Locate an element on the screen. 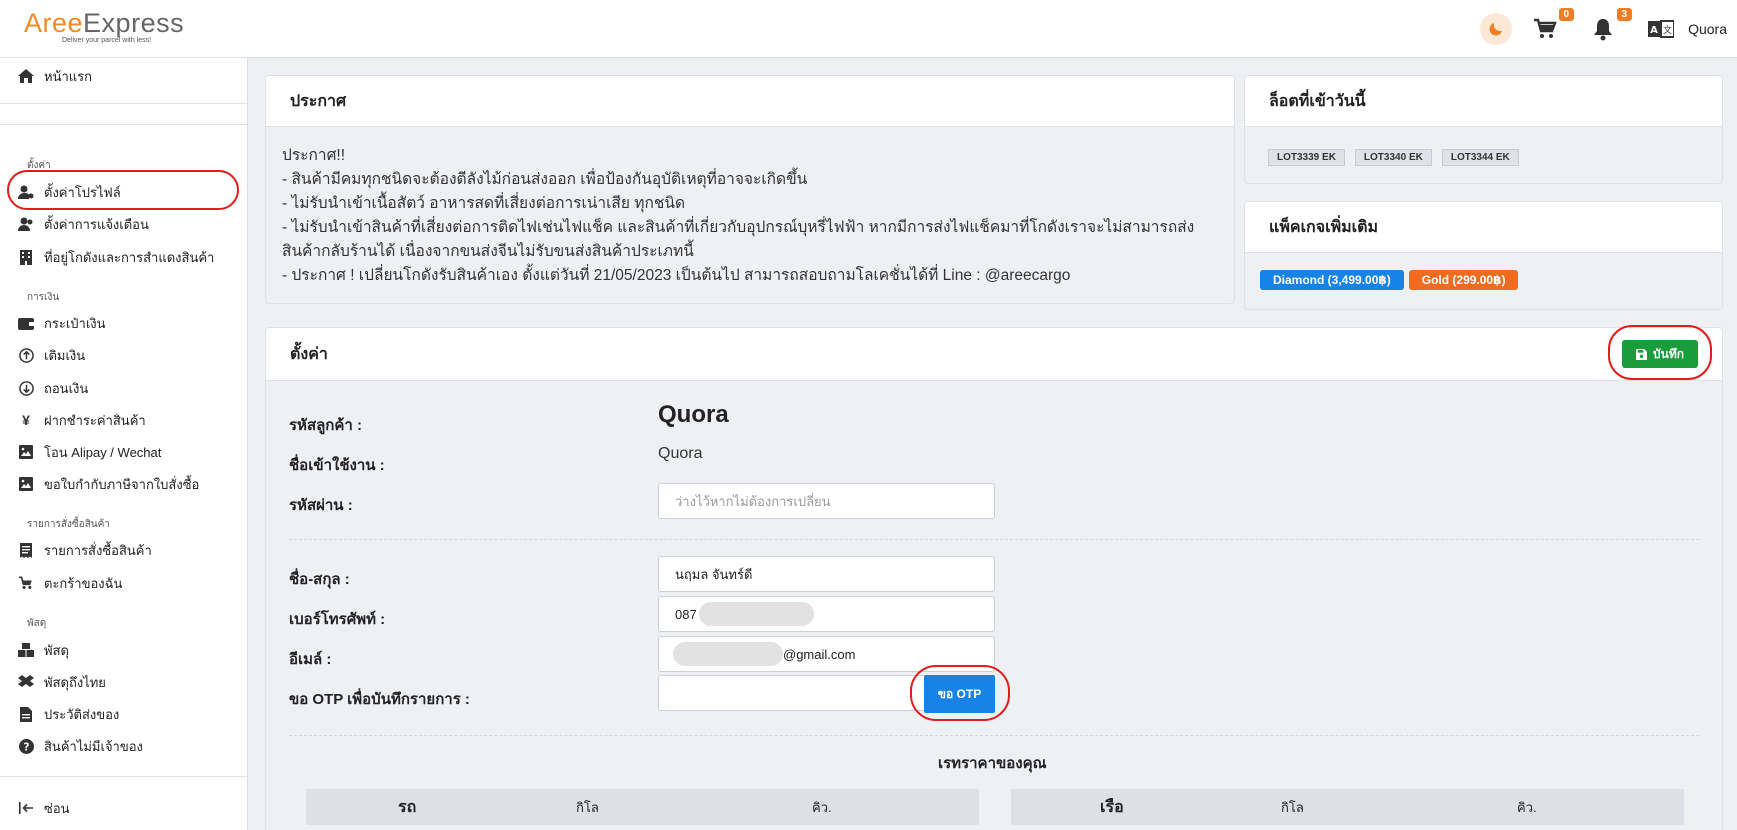  phone-label: เบอร์โทรศัพท์ : is located at coordinates (337, 619).